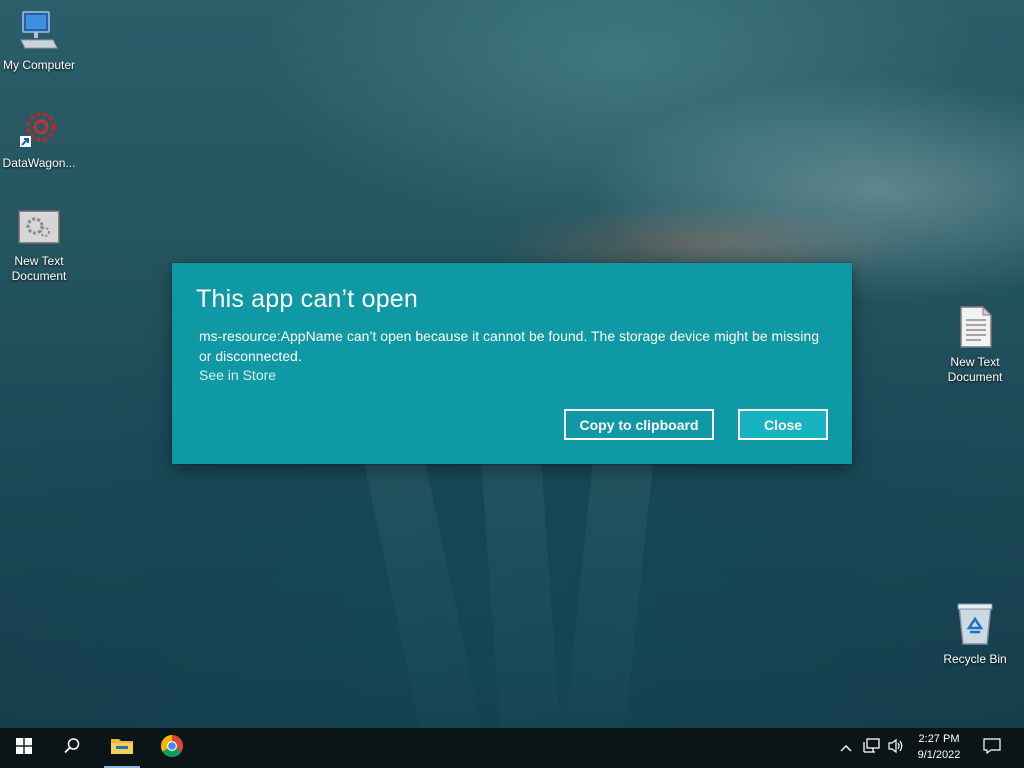 The image size is (1024, 768). I want to click on clock-time: 2:27 PM, so click(939, 739).